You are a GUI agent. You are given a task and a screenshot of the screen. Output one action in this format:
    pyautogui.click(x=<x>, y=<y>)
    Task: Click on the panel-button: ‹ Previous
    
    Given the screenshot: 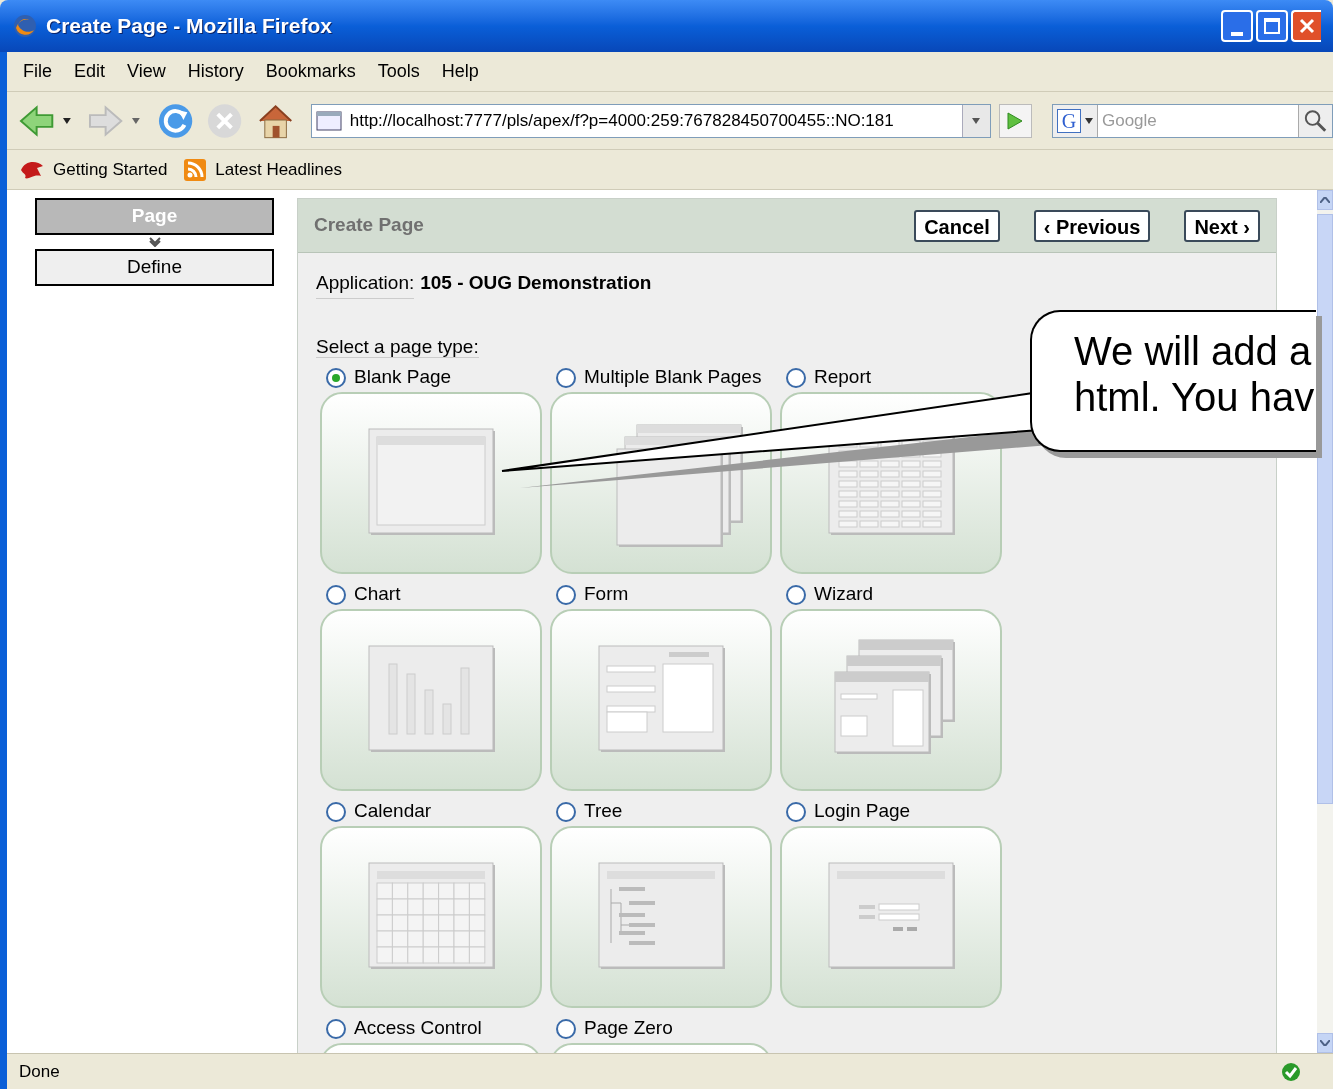 What is the action you would take?
    pyautogui.click(x=1092, y=225)
    